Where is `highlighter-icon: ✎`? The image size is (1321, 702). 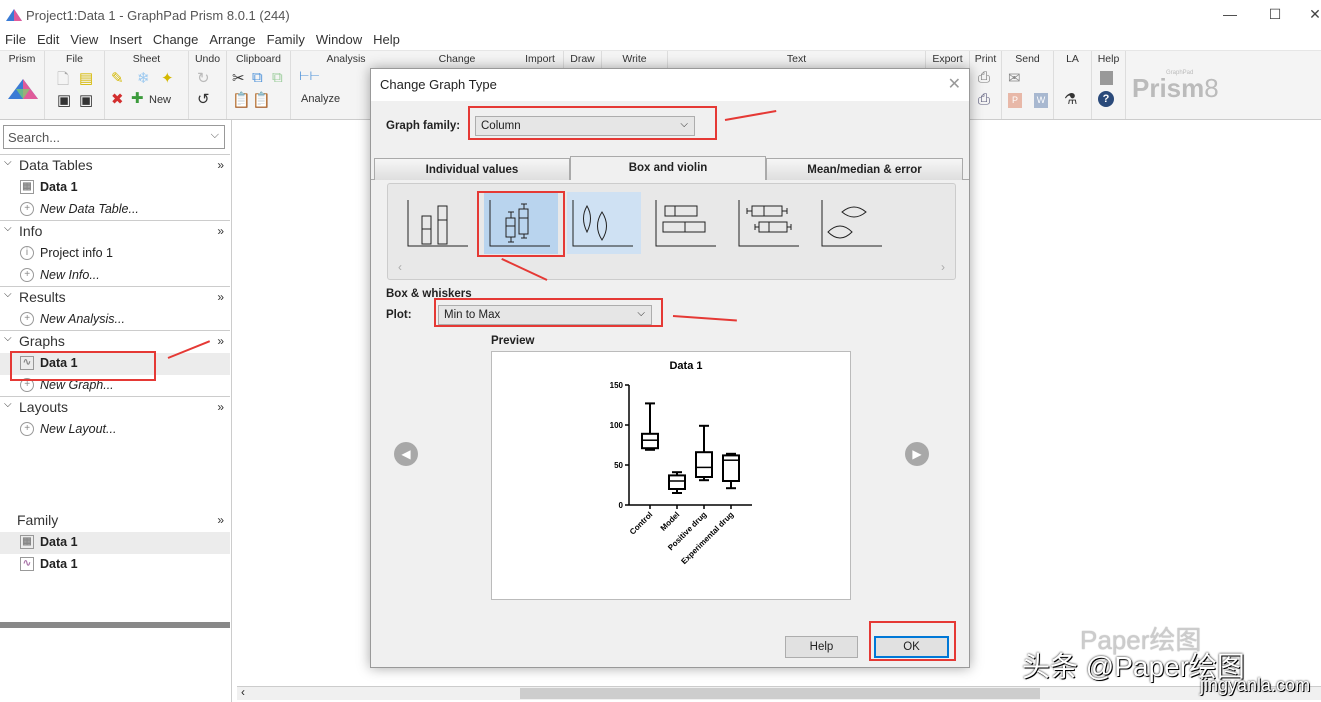
highlighter-icon: ✎ is located at coordinates (117, 78).